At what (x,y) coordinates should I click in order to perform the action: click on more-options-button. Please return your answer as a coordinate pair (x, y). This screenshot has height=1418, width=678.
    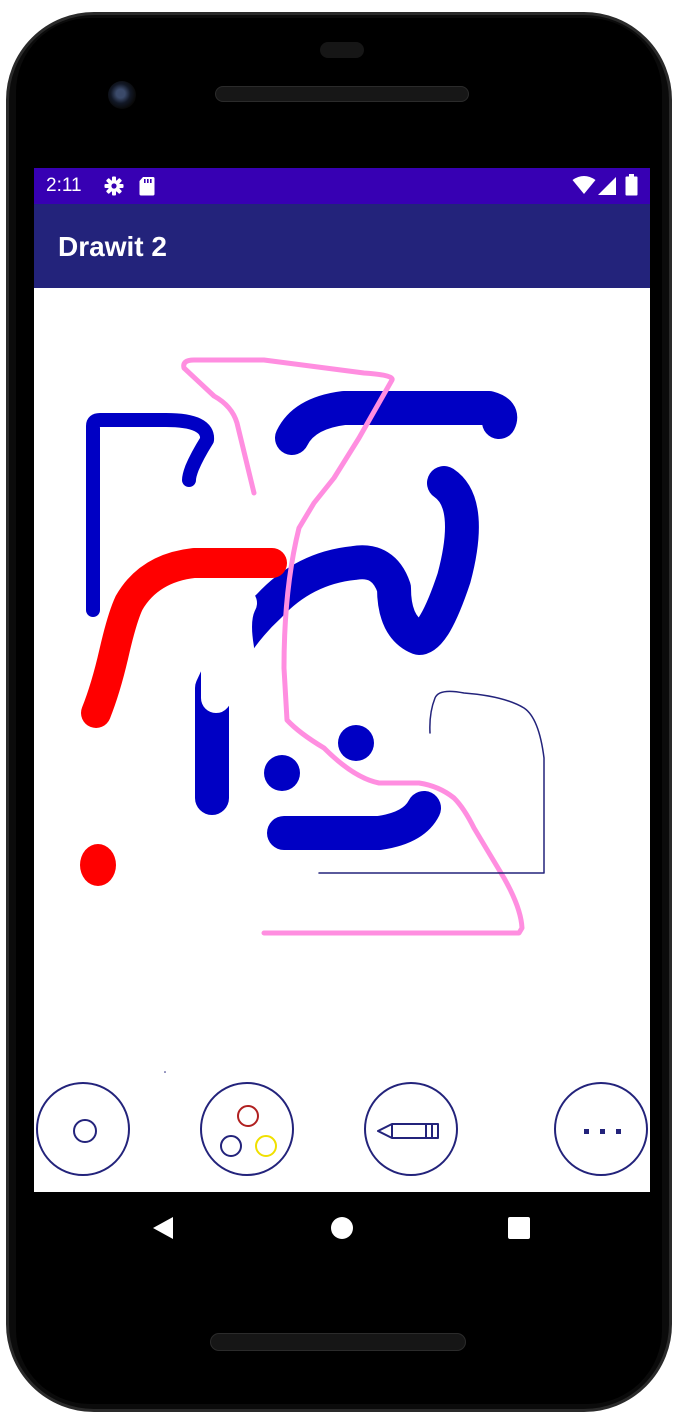
    Looking at the image, I should click on (601, 1129).